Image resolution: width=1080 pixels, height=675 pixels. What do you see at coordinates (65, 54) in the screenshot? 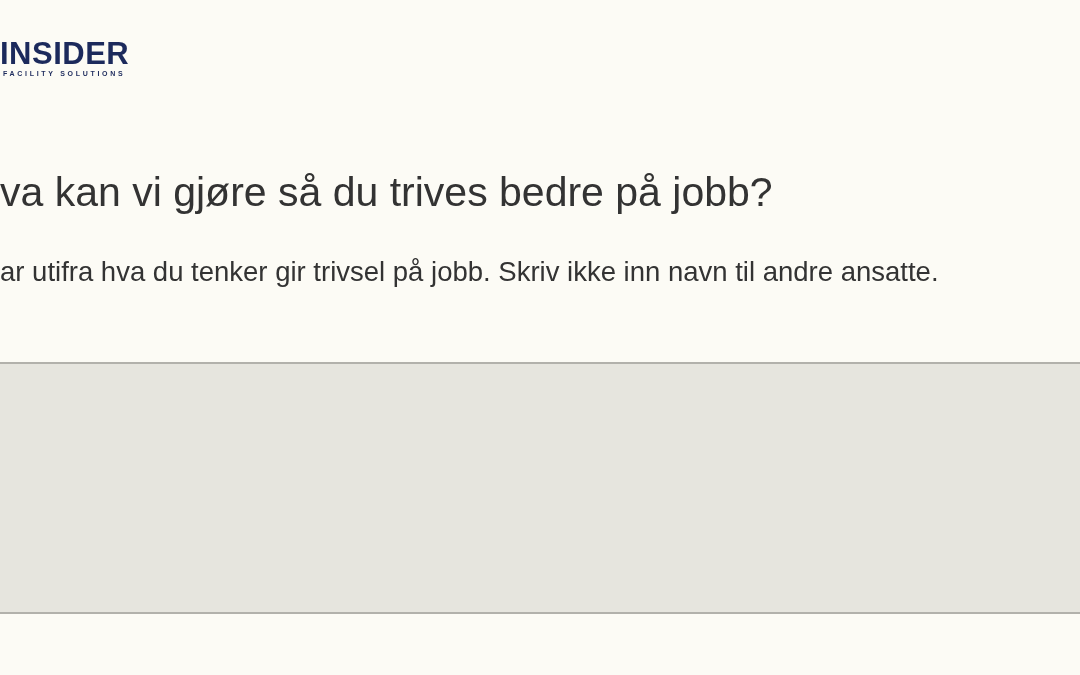
I see `logo-wordmark: INSIDER` at bounding box center [65, 54].